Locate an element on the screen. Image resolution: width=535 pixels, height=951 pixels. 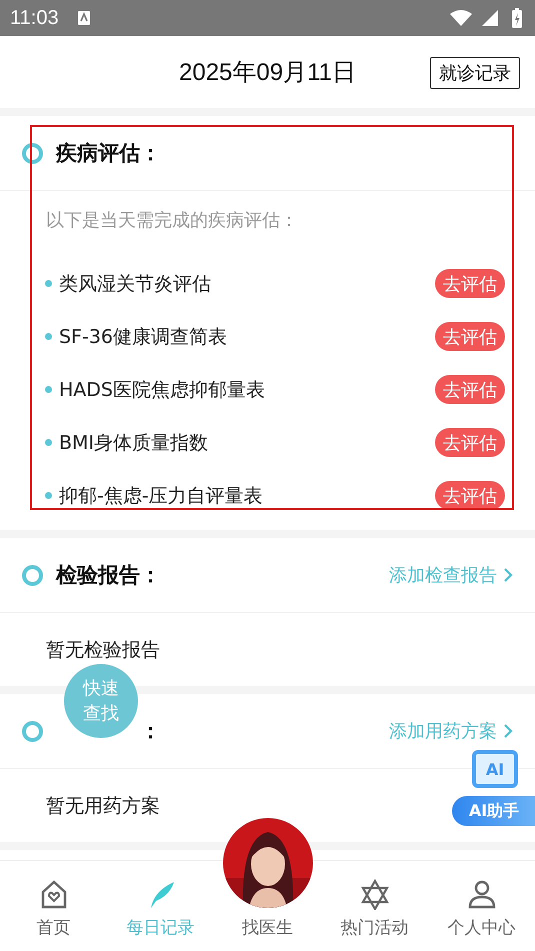
ai-assistant-button: AI助手 is located at coordinates (493, 811).